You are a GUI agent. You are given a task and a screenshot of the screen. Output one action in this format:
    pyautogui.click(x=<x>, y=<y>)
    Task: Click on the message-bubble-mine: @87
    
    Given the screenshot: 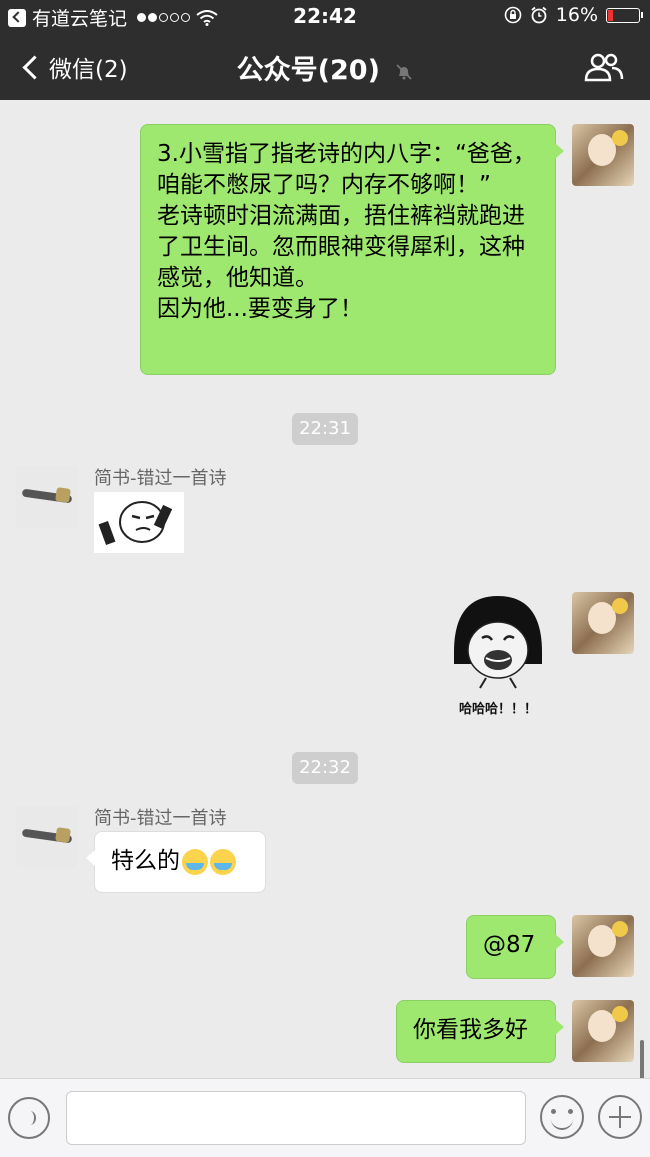 What is the action you would take?
    pyautogui.click(x=515, y=947)
    